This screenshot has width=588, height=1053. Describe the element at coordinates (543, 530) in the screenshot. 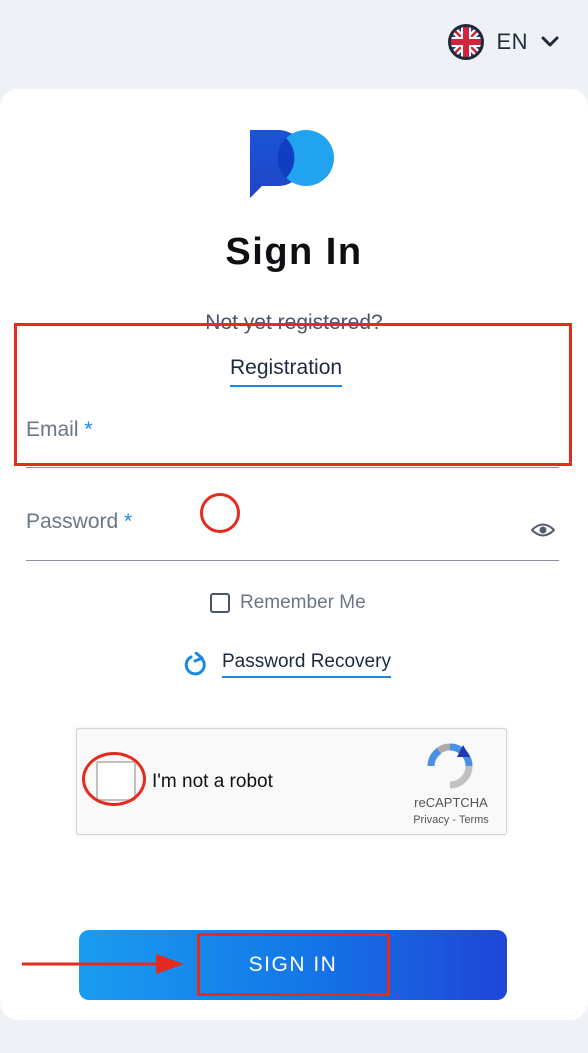

I see `show-password-icon` at that location.